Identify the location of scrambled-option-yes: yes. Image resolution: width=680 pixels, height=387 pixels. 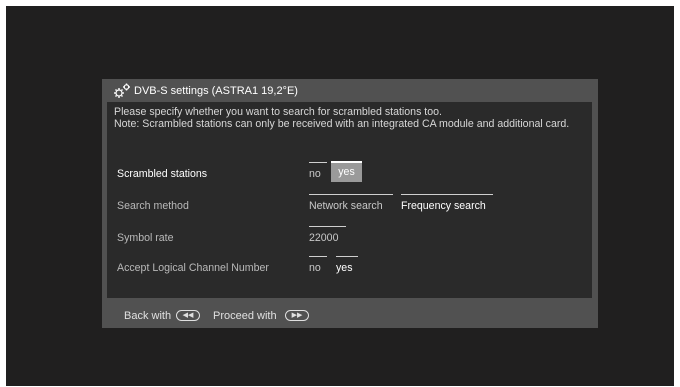
(346, 171).